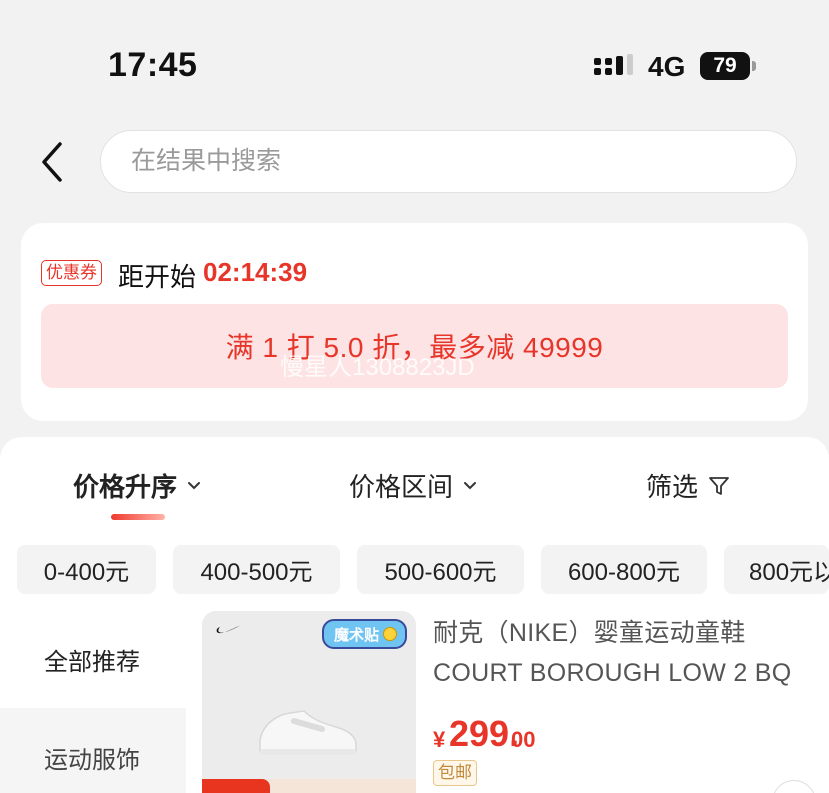 Image resolution: width=829 pixels, height=793 pixels. What do you see at coordinates (86, 569) in the screenshot?
I see `price-chip-0-400: 0-400元` at bounding box center [86, 569].